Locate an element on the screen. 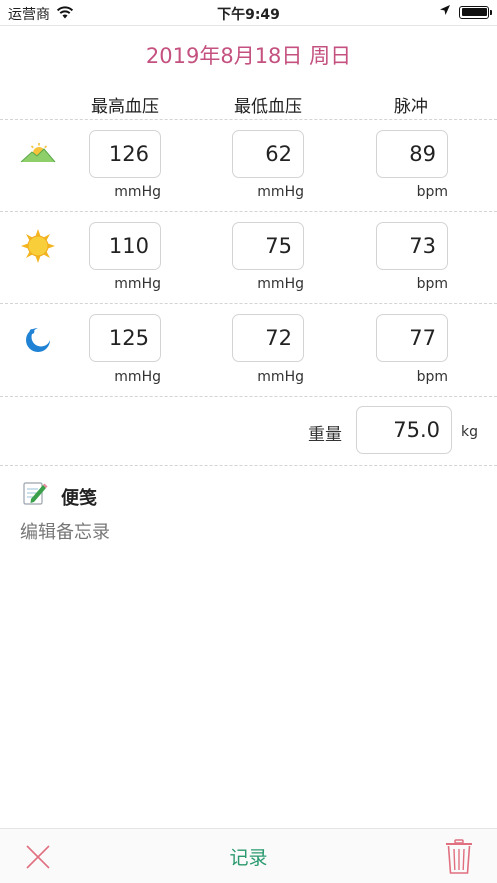  weight-label: 重量 is located at coordinates (325, 435).